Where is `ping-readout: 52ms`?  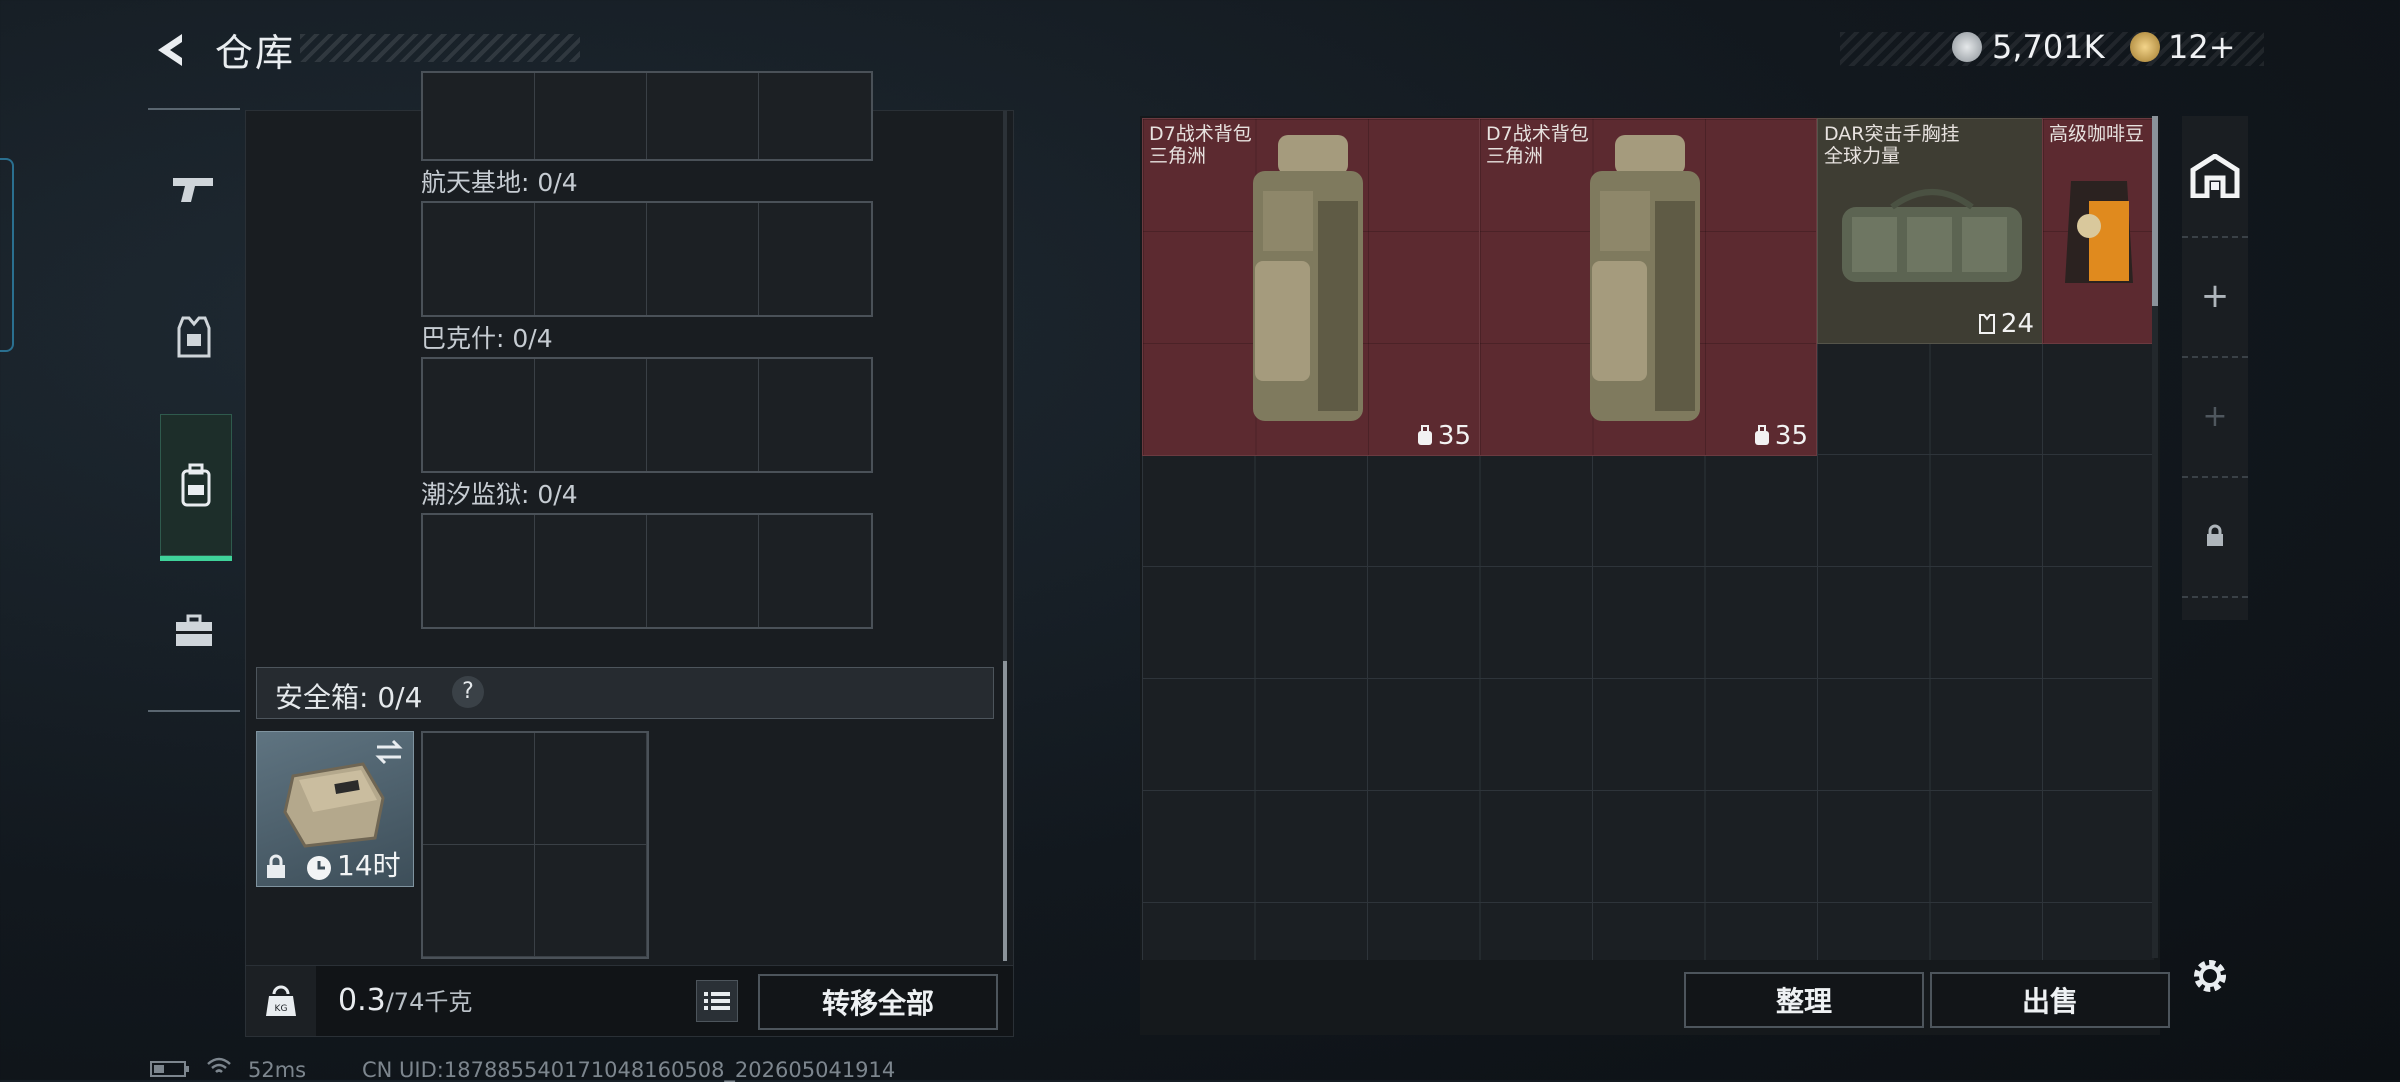
ping-readout: 52ms is located at coordinates (277, 1070).